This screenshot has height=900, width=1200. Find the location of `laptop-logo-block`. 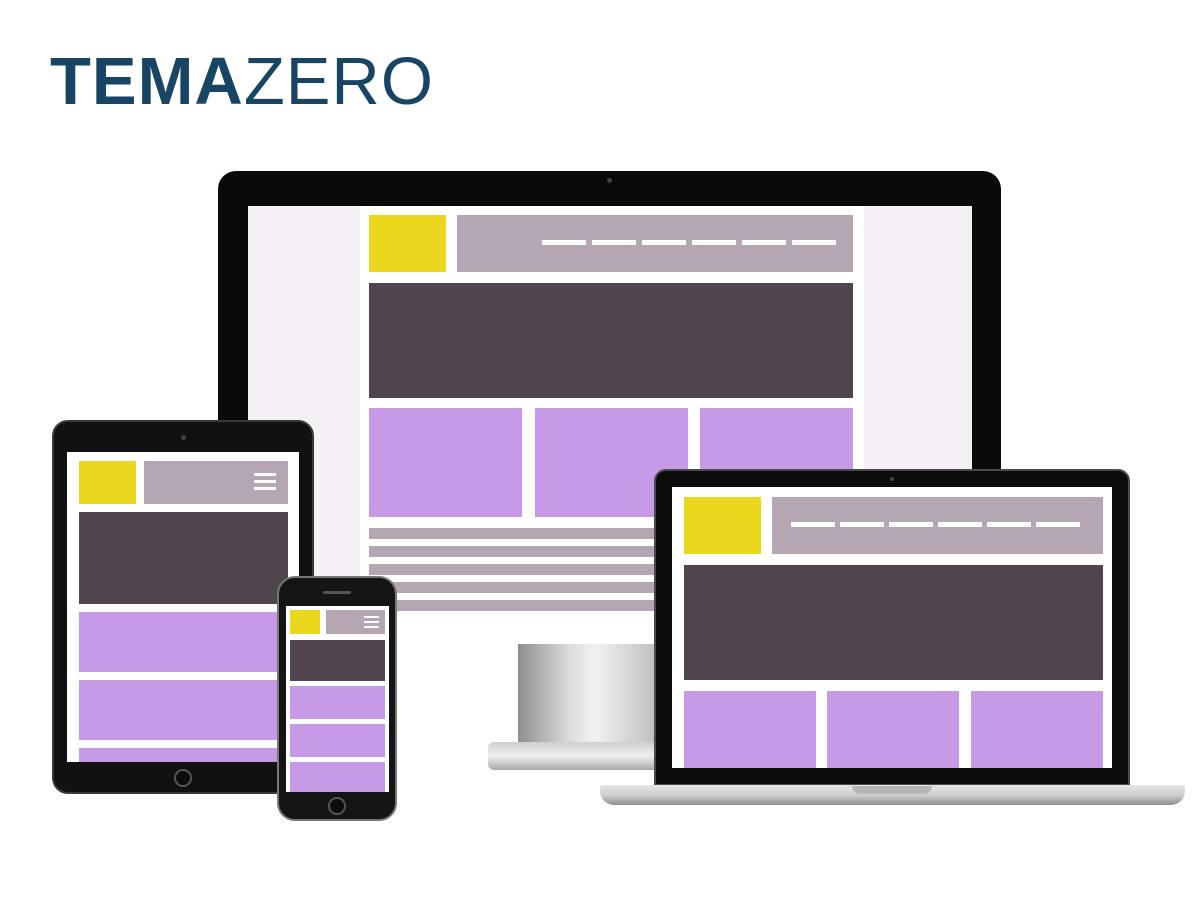

laptop-logo-block is located at coordinates (722, 525).